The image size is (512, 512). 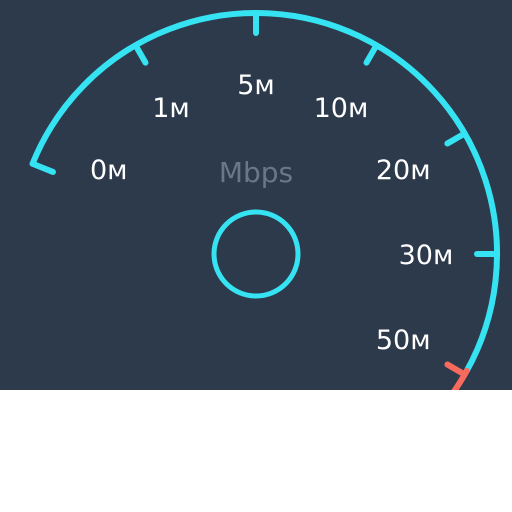 What do you see at coordinates (426, 255) in the screenshot?
I see `gauge-tick-label: 30м` at bounding box center [426, 255].